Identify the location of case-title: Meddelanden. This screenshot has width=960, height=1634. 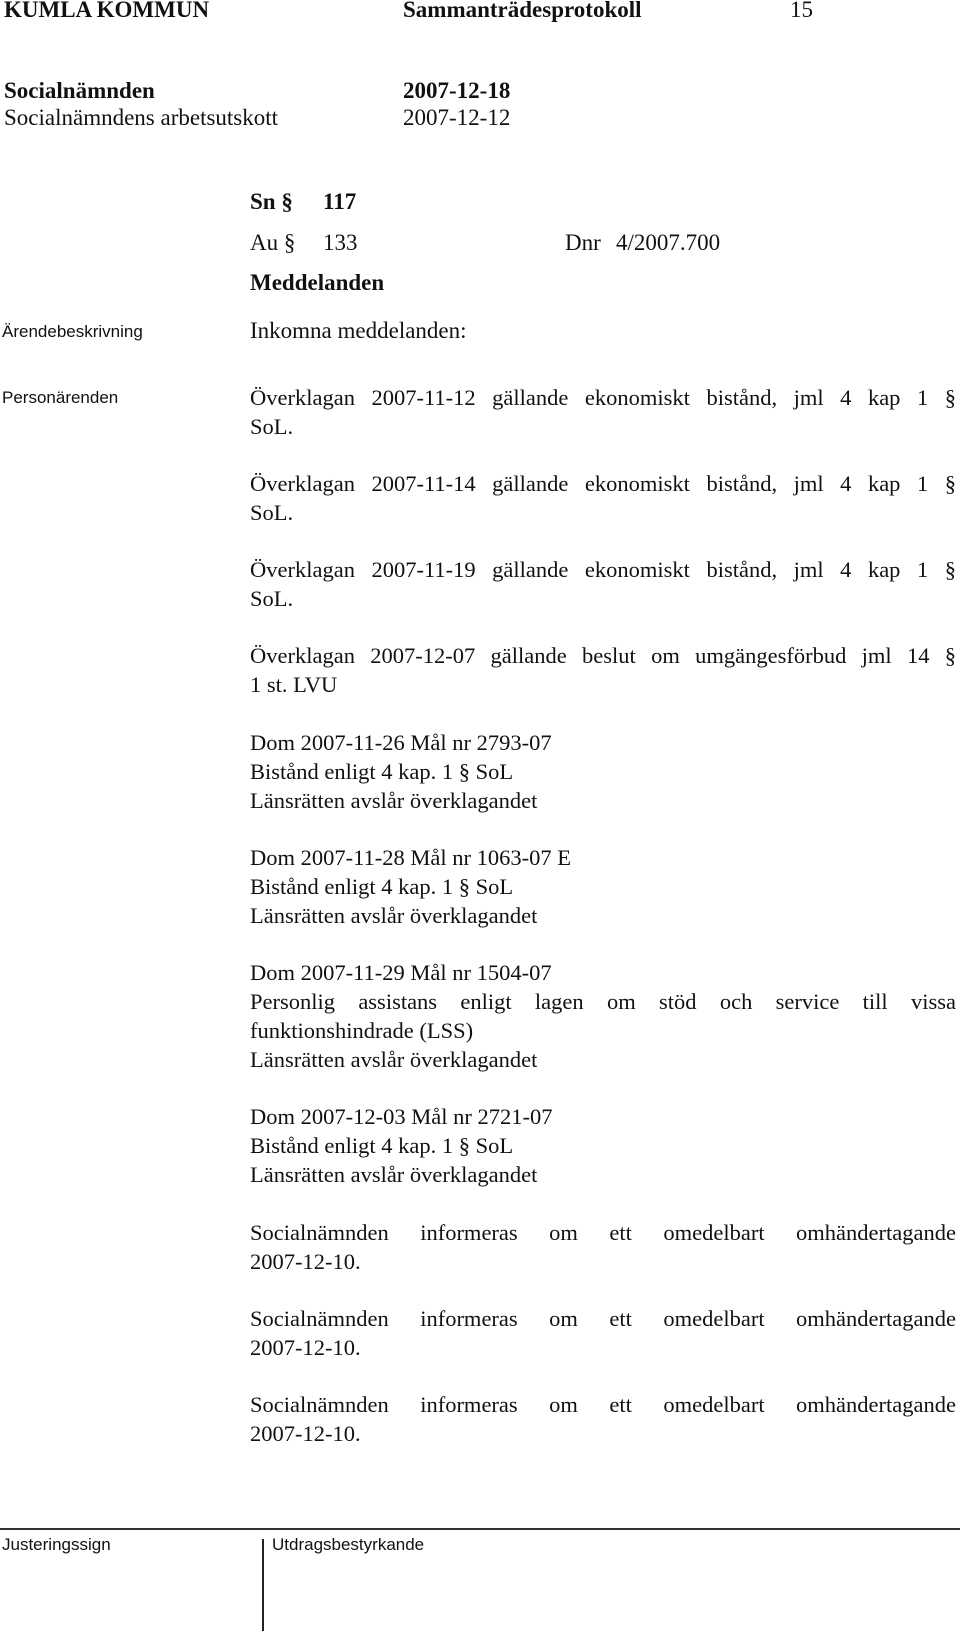
(317, 282).